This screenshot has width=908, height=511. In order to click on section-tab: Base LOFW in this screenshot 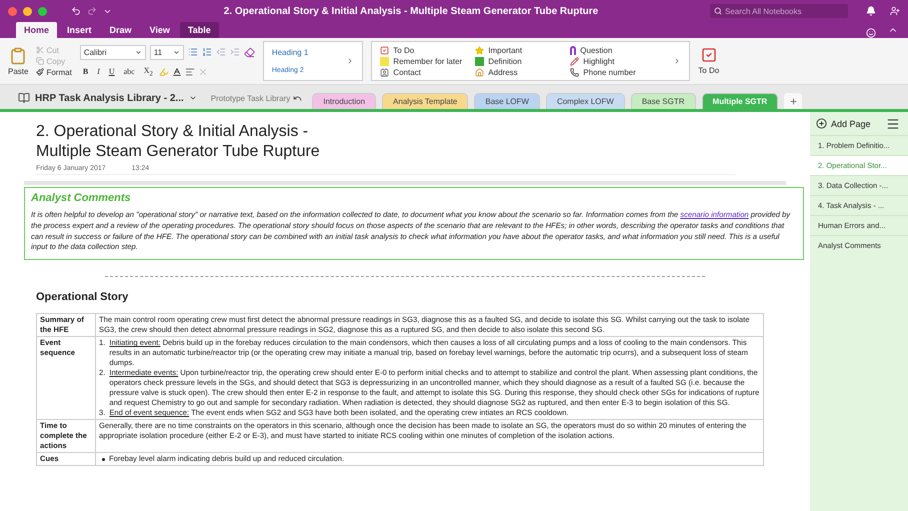, I will do `click(507, 101)`.